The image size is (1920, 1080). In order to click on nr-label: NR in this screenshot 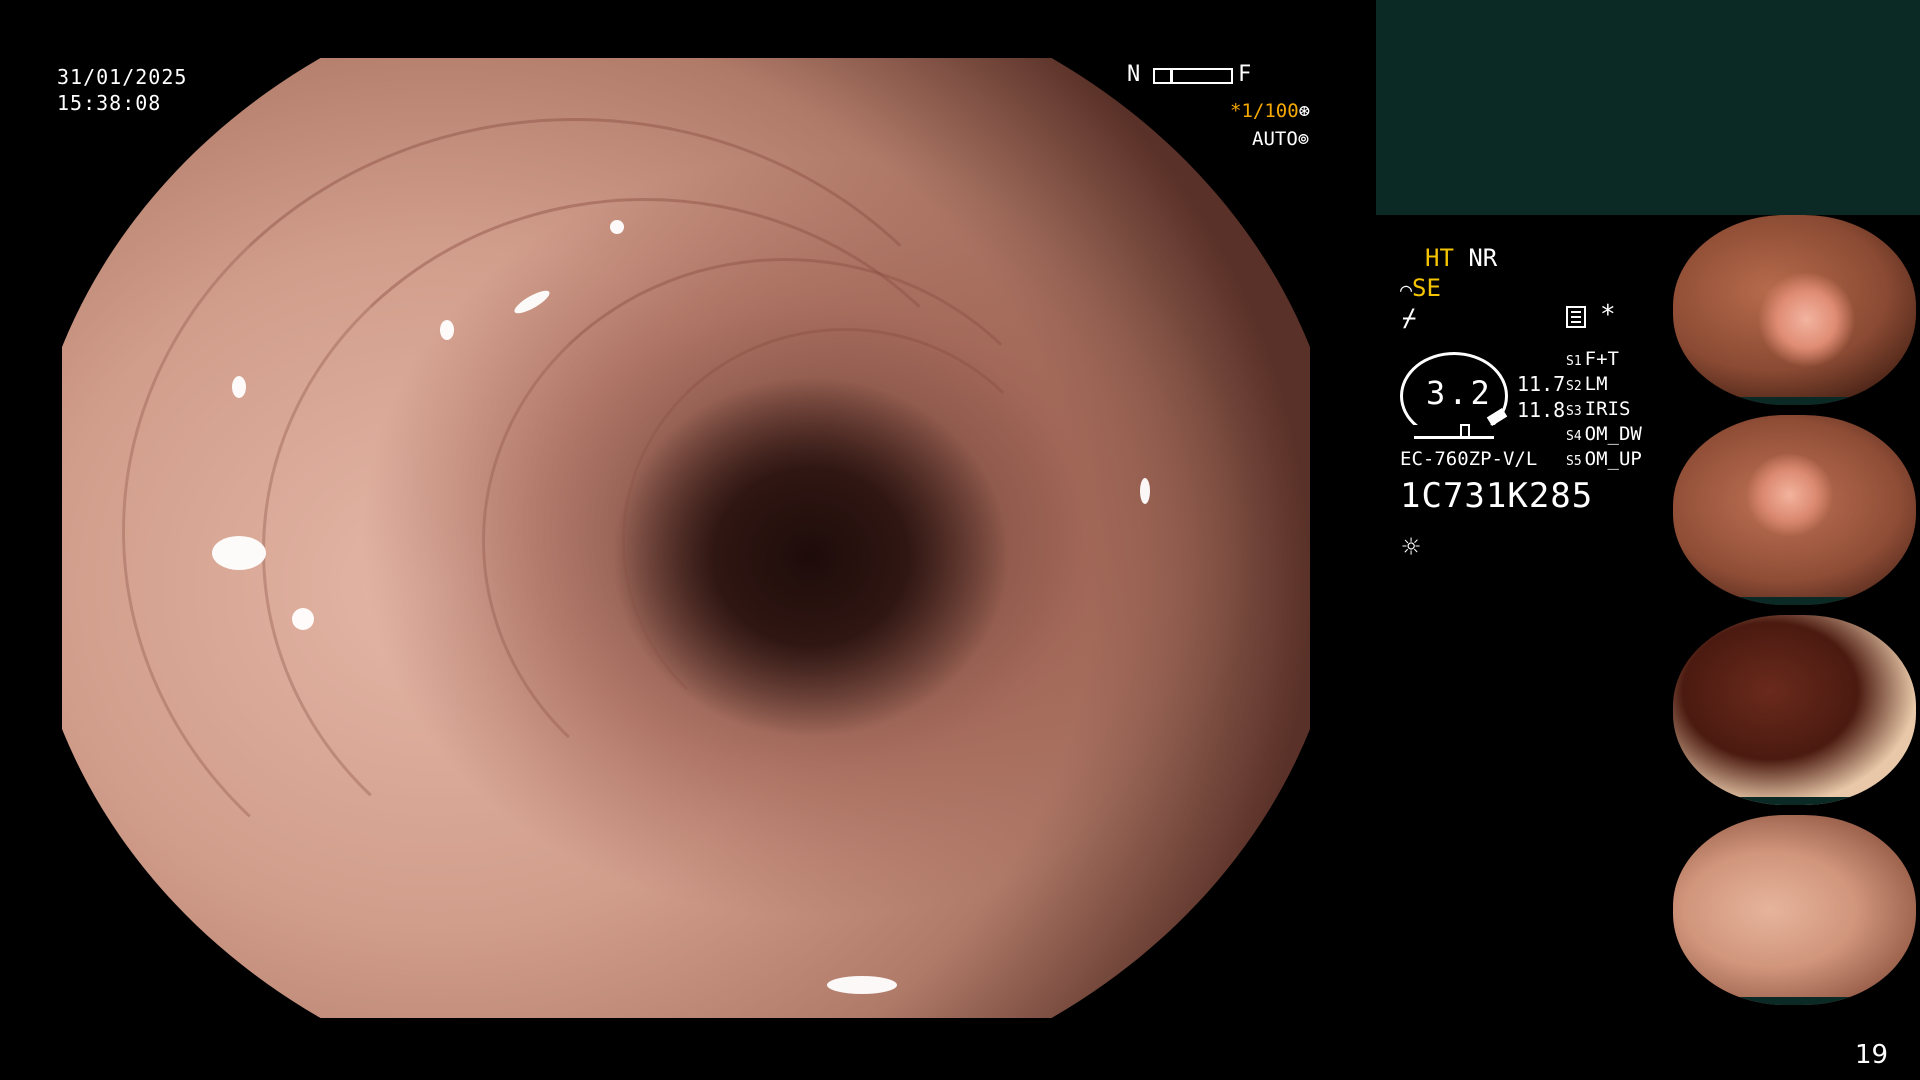, I will do `click(1483, 258)`.